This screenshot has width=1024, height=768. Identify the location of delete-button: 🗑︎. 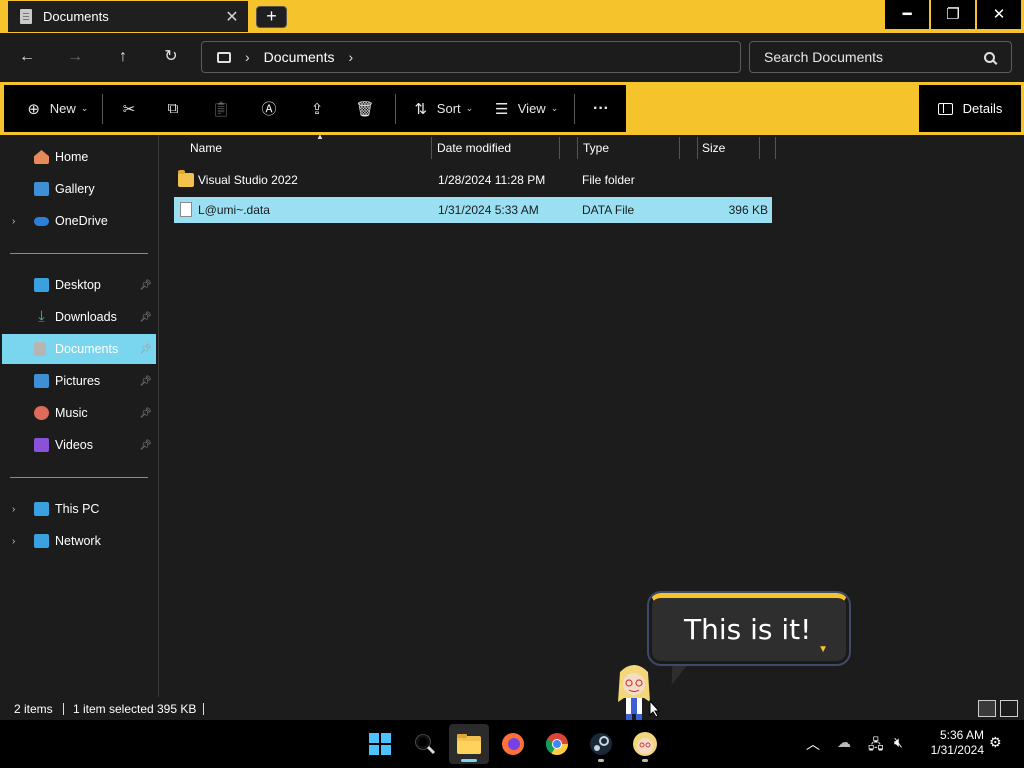
(365, 109).